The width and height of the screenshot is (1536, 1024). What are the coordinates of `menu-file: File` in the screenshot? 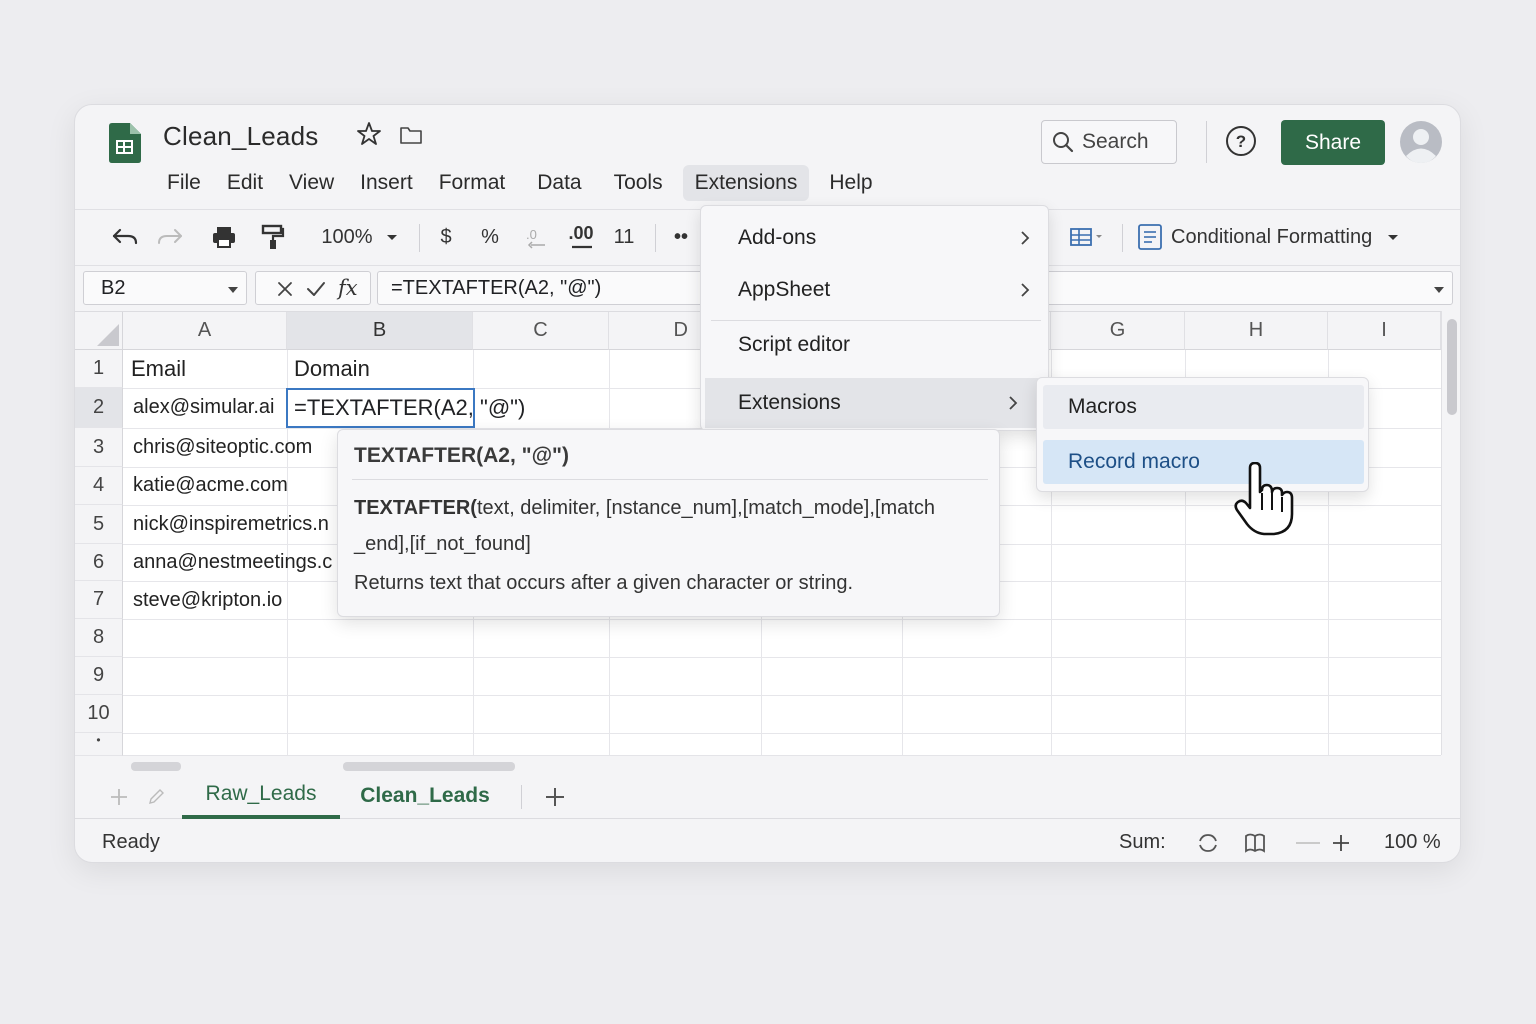 It's located at (184, 183).